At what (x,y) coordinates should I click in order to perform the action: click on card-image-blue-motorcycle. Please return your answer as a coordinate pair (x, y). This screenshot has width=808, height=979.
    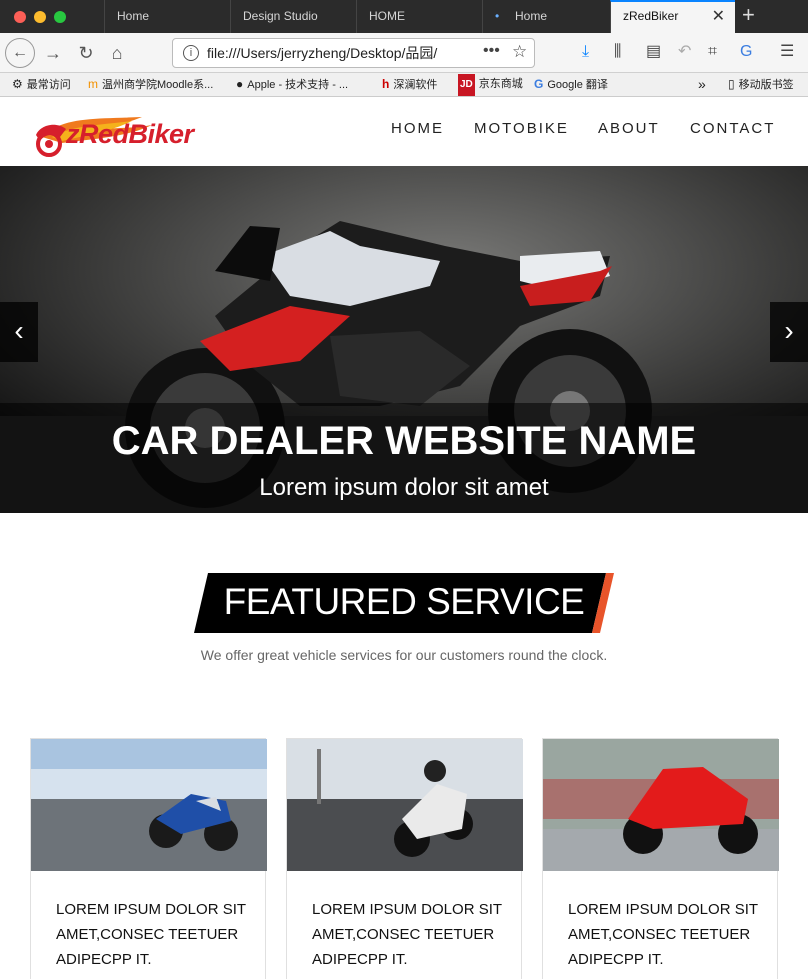
    Looking at the image, I should click on (149, 805).